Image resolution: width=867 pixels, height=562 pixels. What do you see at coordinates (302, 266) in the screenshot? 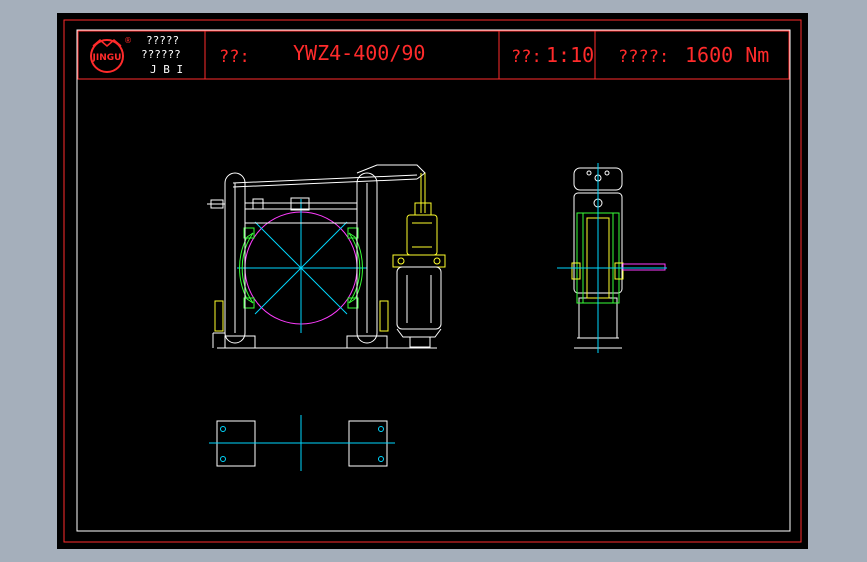
I see `brake-wheel` at bounding box center [302, 266].